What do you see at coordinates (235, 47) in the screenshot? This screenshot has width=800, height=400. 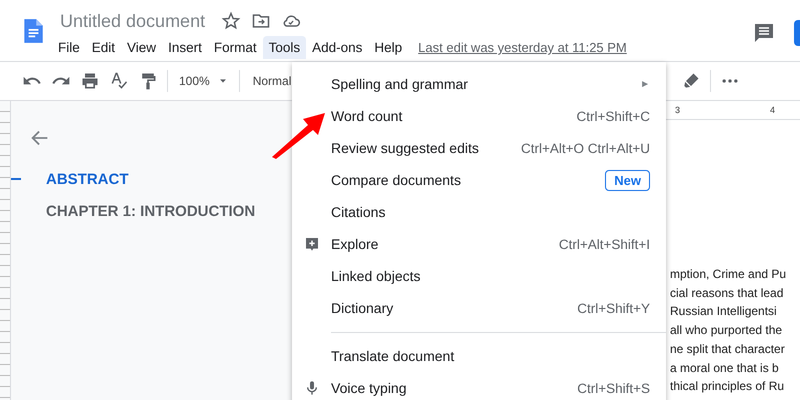 I see `menu-item: Format` at bounding box center [235, 47].